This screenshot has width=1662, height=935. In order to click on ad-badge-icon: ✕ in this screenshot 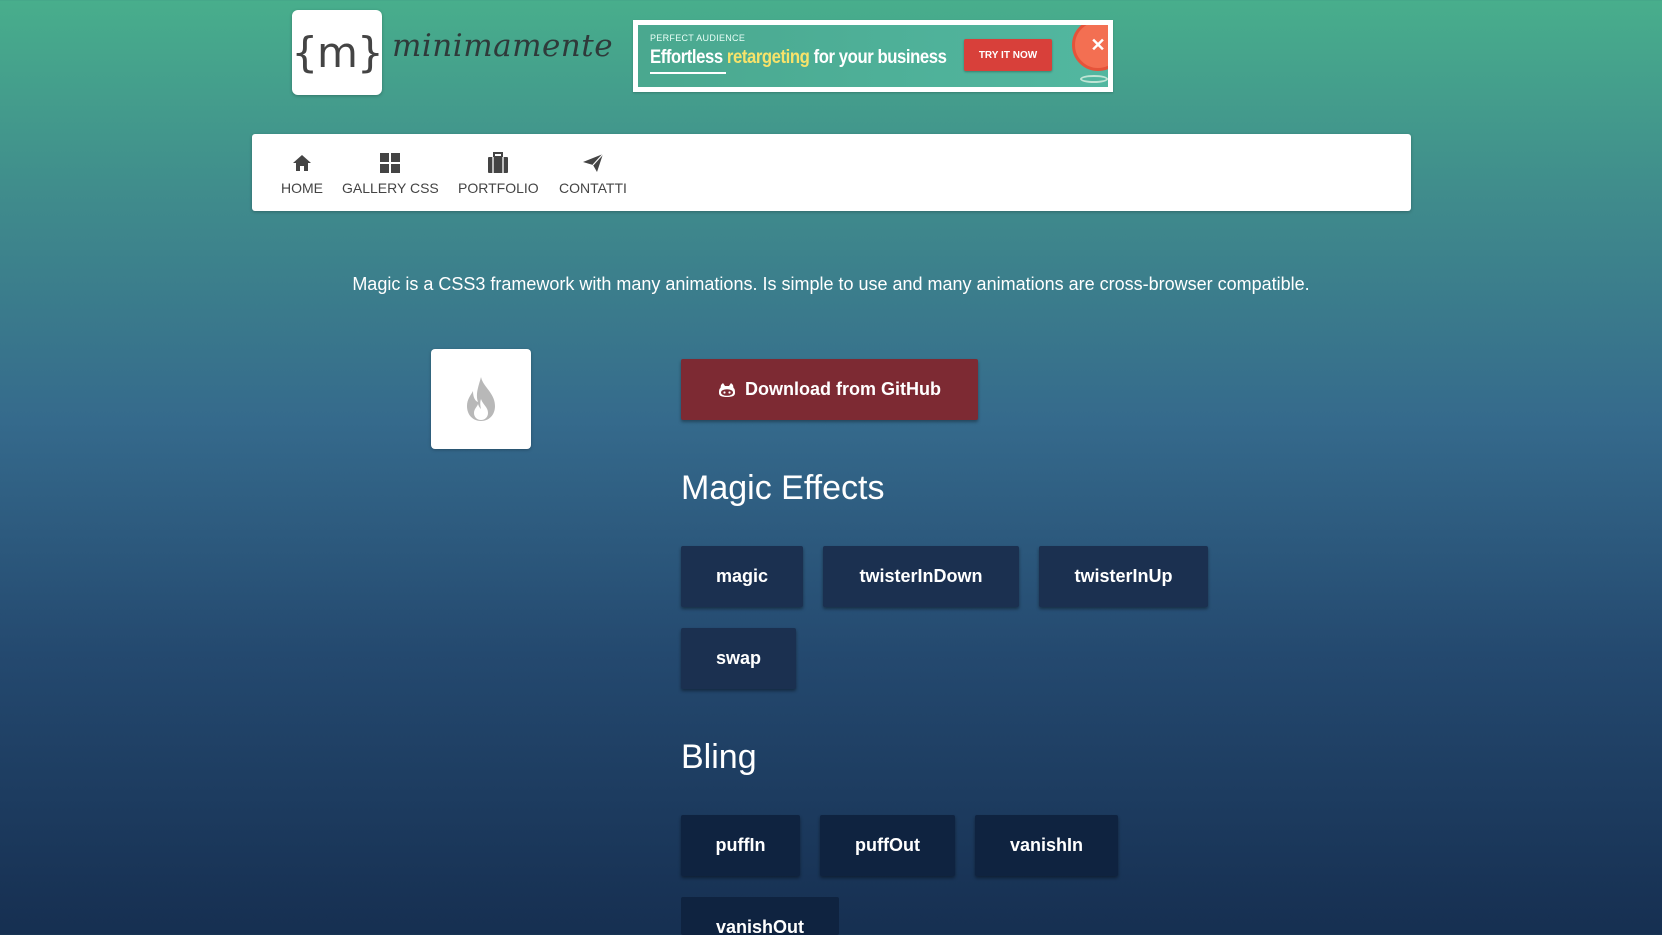, I will do `click(1090, 48)`.